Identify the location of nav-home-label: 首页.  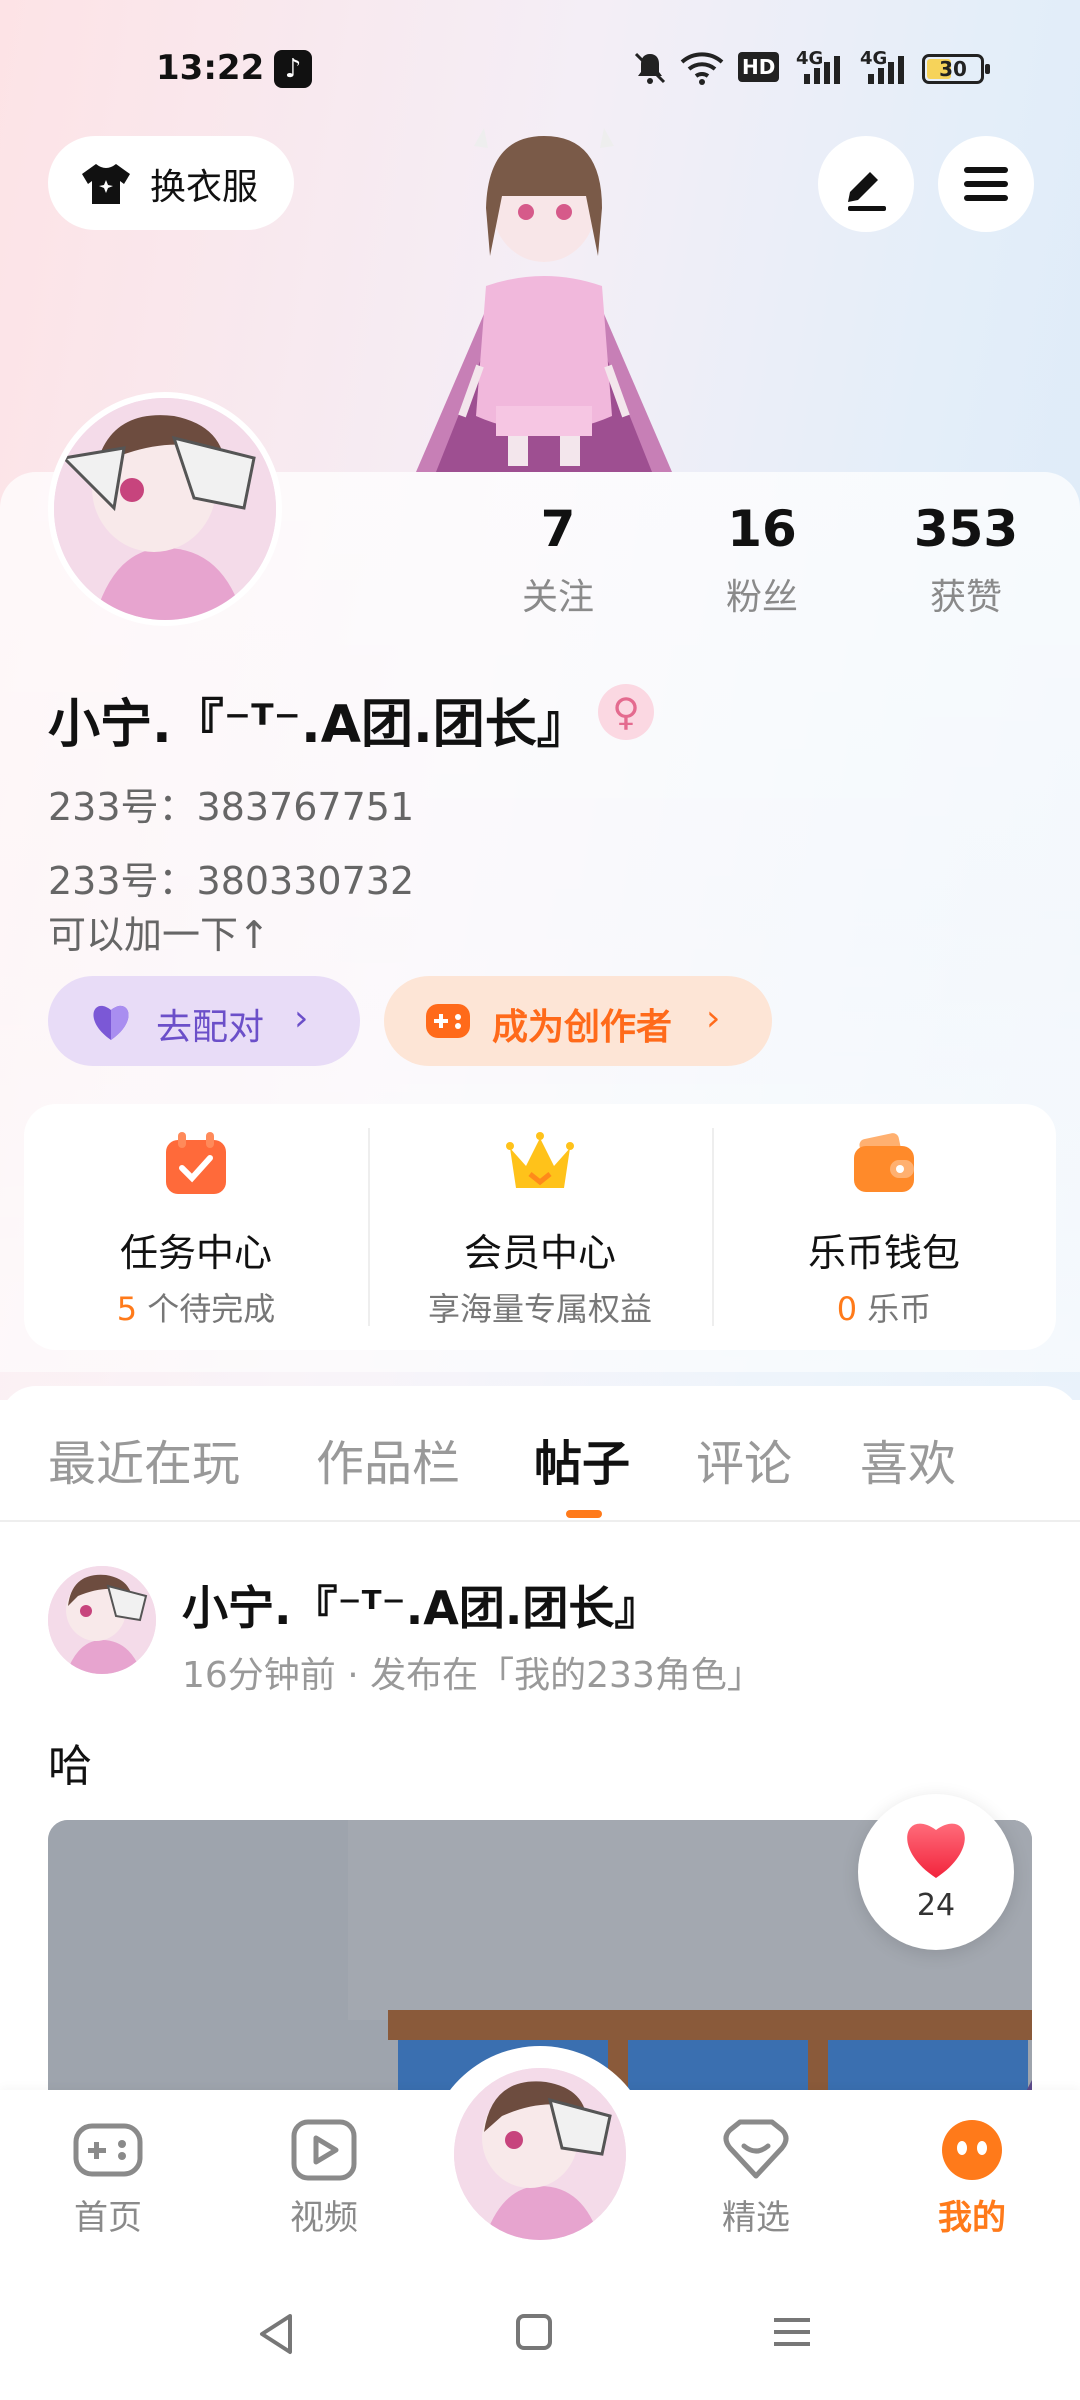
(108, 2218).